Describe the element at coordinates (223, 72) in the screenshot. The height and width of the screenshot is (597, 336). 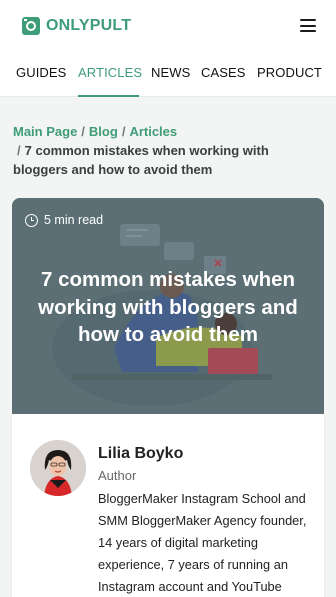
I see `nav-item-cases: CASES` at that location.